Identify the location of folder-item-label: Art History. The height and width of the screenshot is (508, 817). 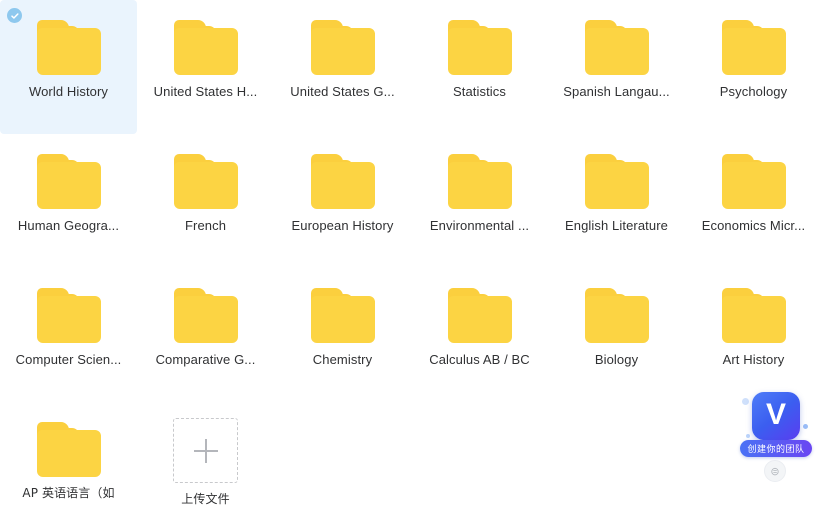
(753, 359).